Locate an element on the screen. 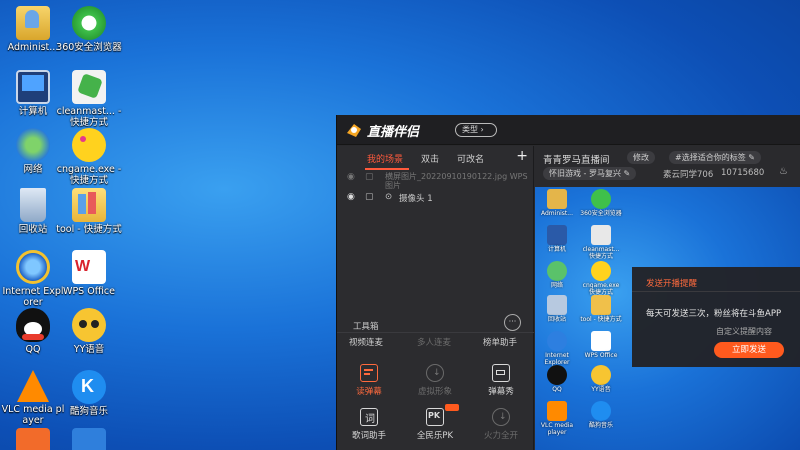 This screenshot has height=450, width=800. toolbox-title: 工具箱 is located at coordinates (366, 327).